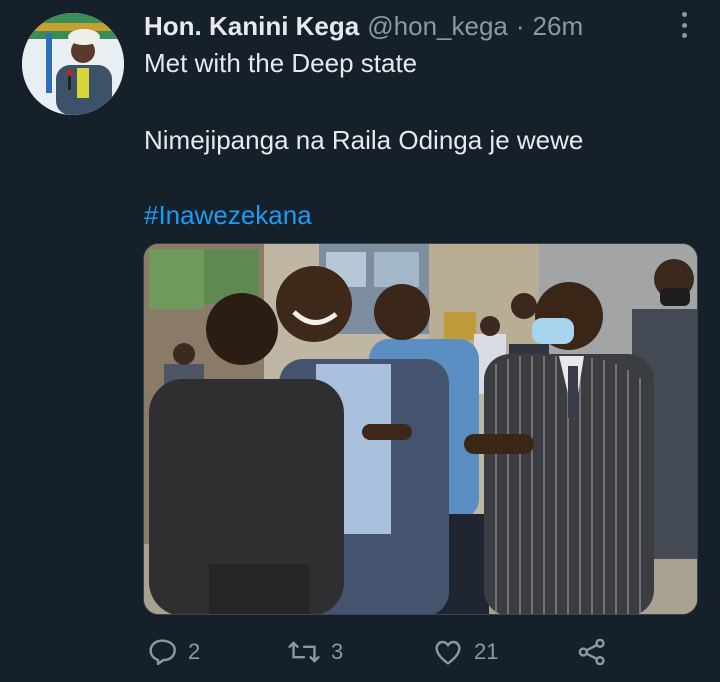 This screenshot has width=720, height=682. I want to click on tweet-timestamp: 26m, so click(558, 26).